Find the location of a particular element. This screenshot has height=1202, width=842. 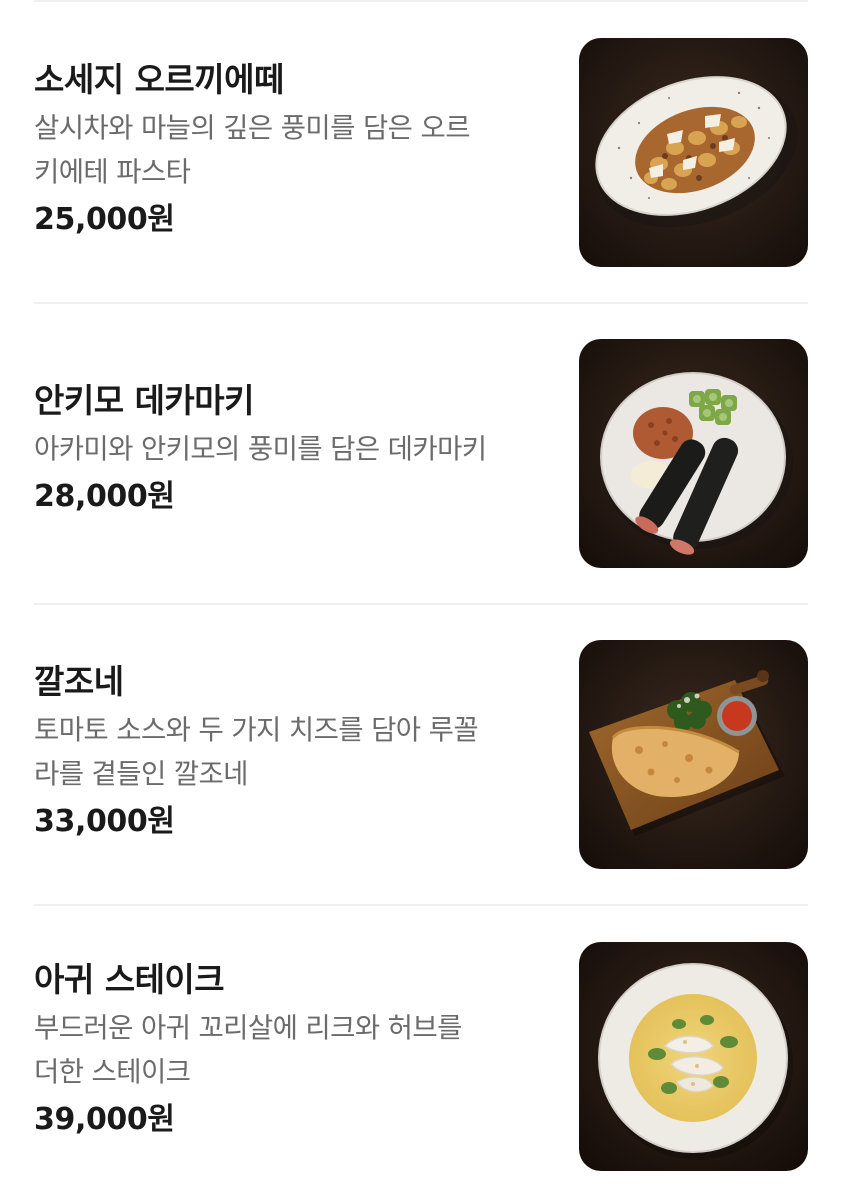

description-line: 키에테 파스타 is located at coordinates (112, 172).